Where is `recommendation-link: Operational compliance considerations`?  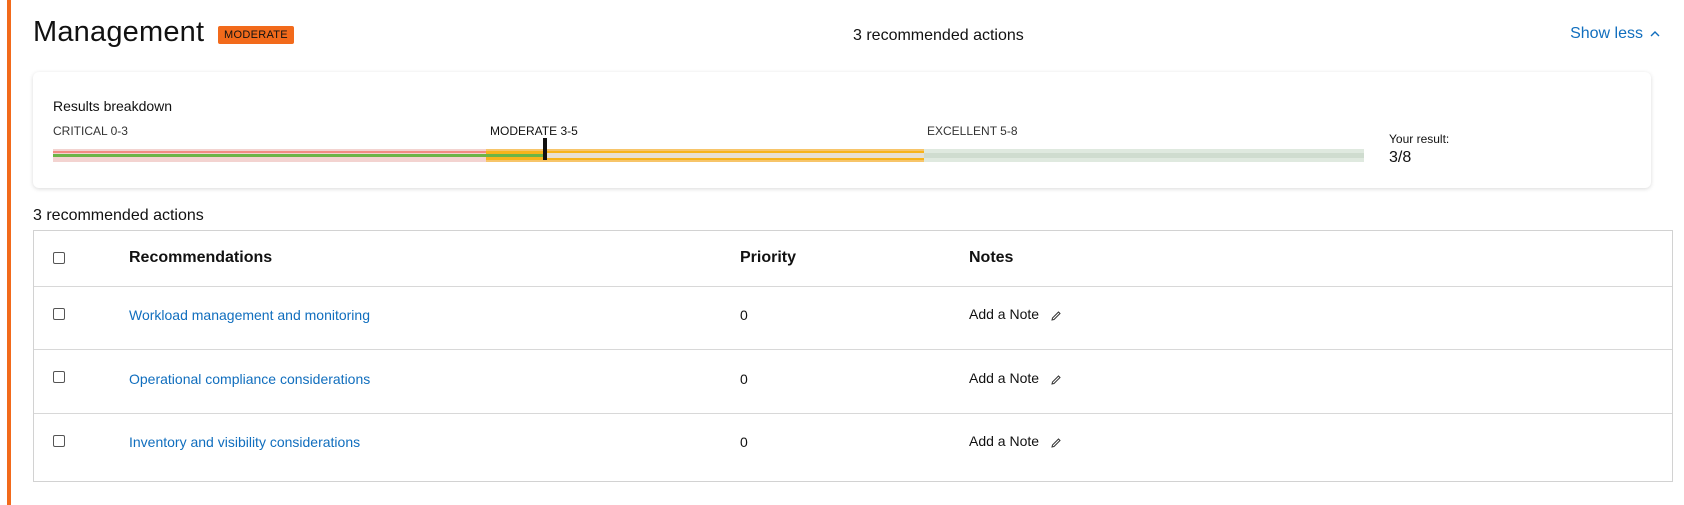
recommendation-link: Operational compliance considerations is located at coordinates (249, 379).